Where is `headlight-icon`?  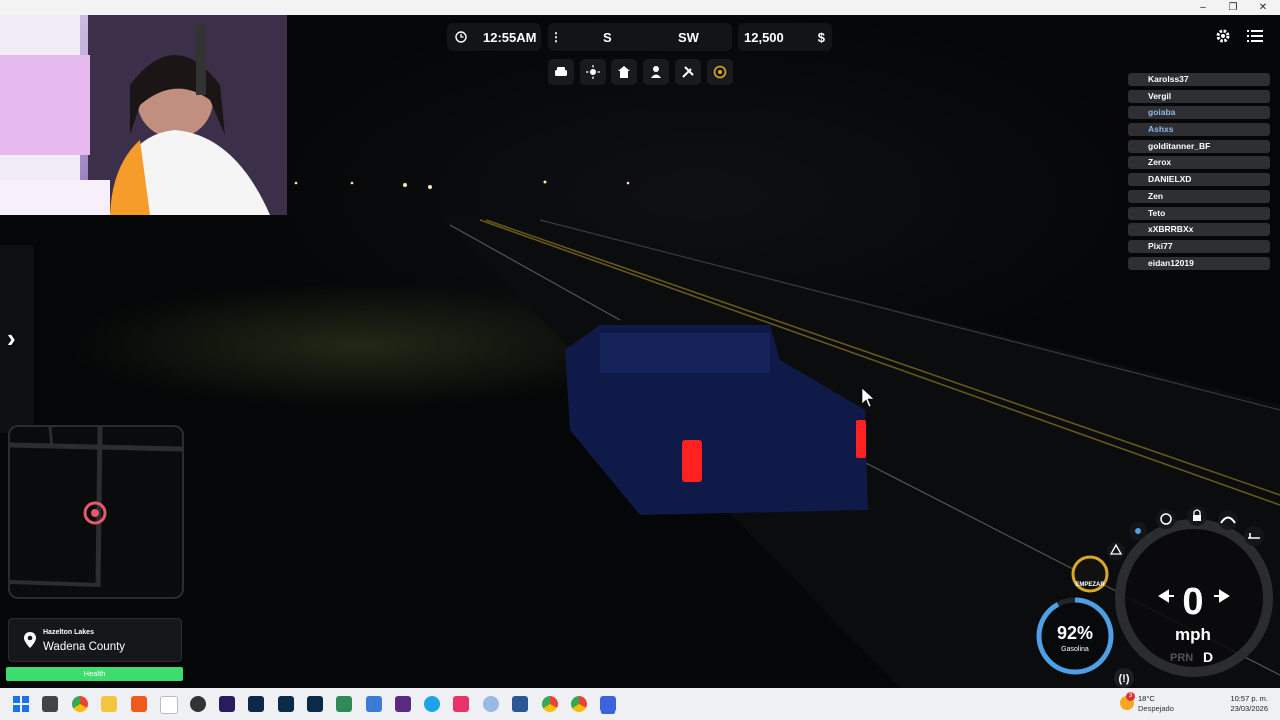 headlight-icon is located at coordinates (1138, 531).